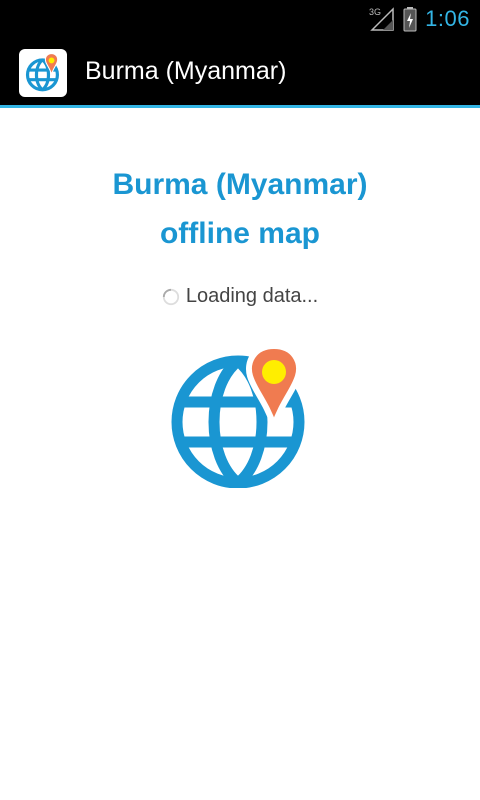 The height and width of the screenshot is (800, 480). Describe the element at coordinates (240, 184) in the screenshot. I see `title-line-1: Burma (Myanmar)` at that location.